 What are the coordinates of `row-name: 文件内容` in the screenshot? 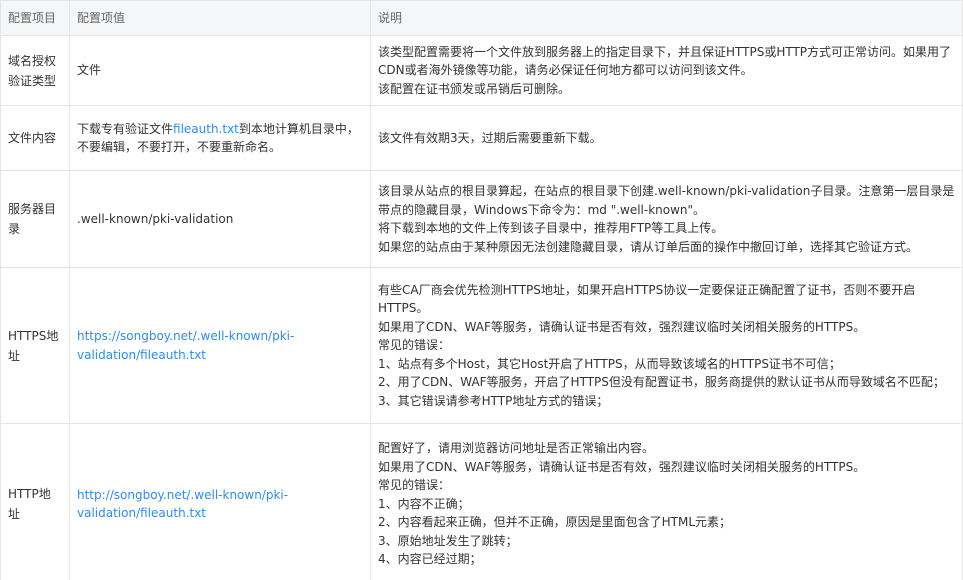 It's located at (35, 138).